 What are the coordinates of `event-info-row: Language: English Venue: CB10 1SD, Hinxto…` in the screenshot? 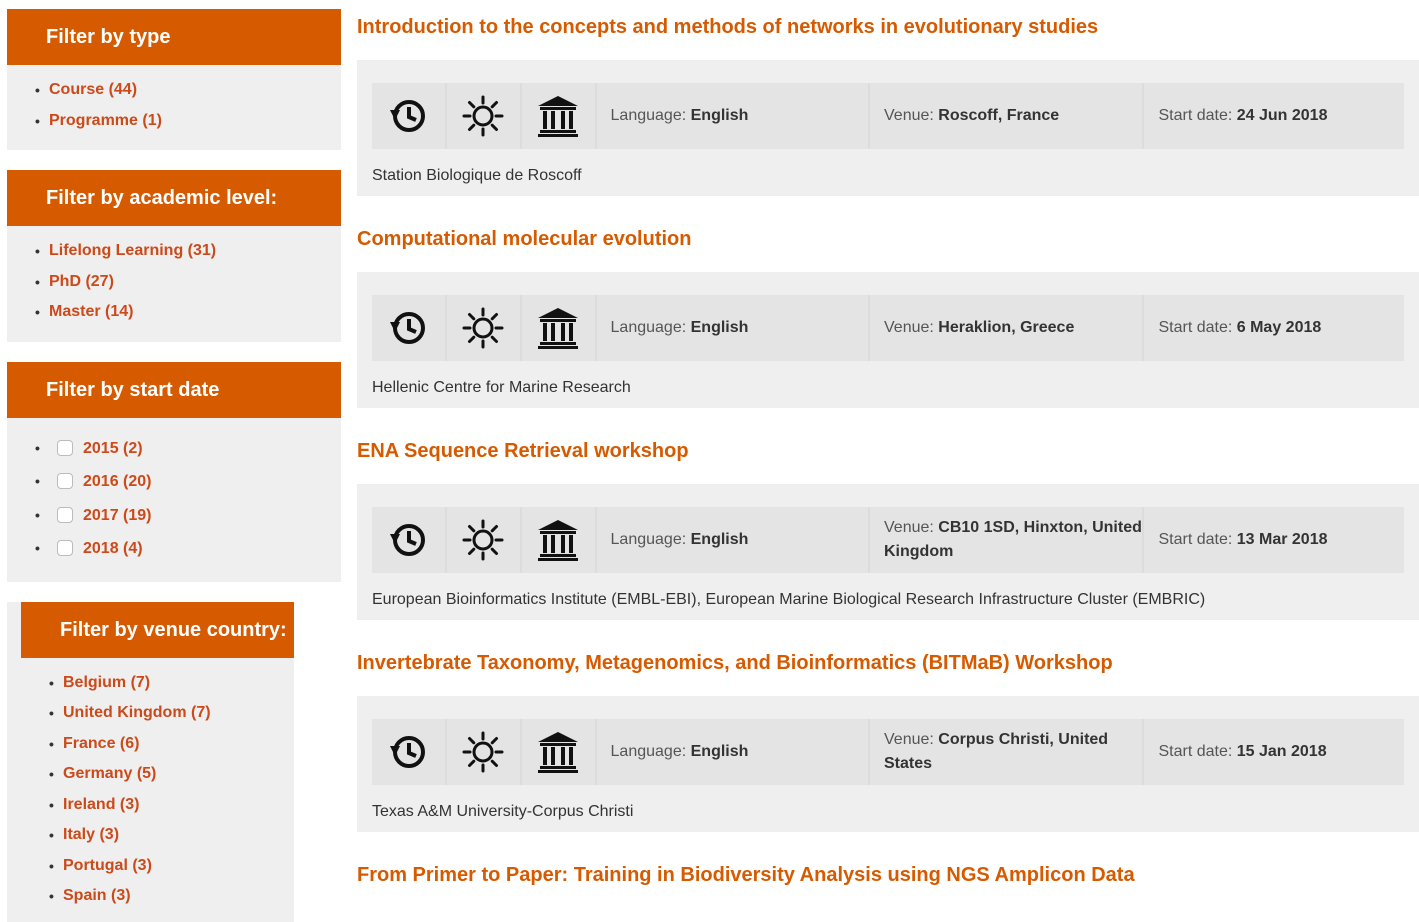 It's located at (888, 540).